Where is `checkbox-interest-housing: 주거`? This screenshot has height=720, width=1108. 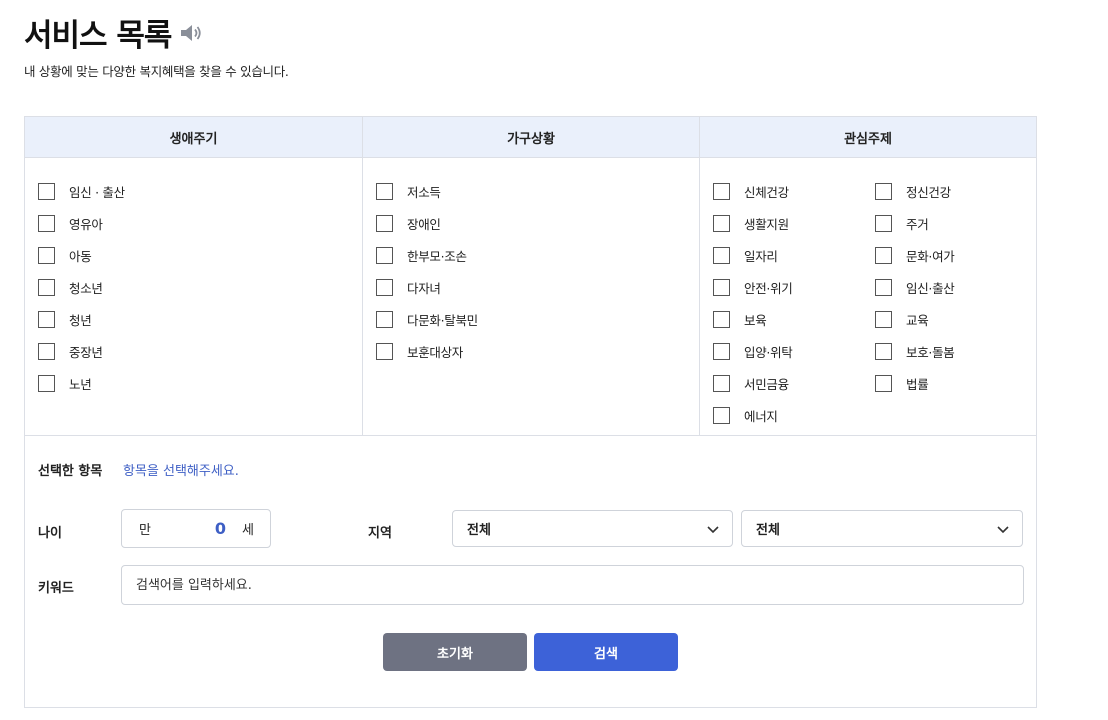 checkbox-interest-housing: 주거 is located at coordinates (902, 223).